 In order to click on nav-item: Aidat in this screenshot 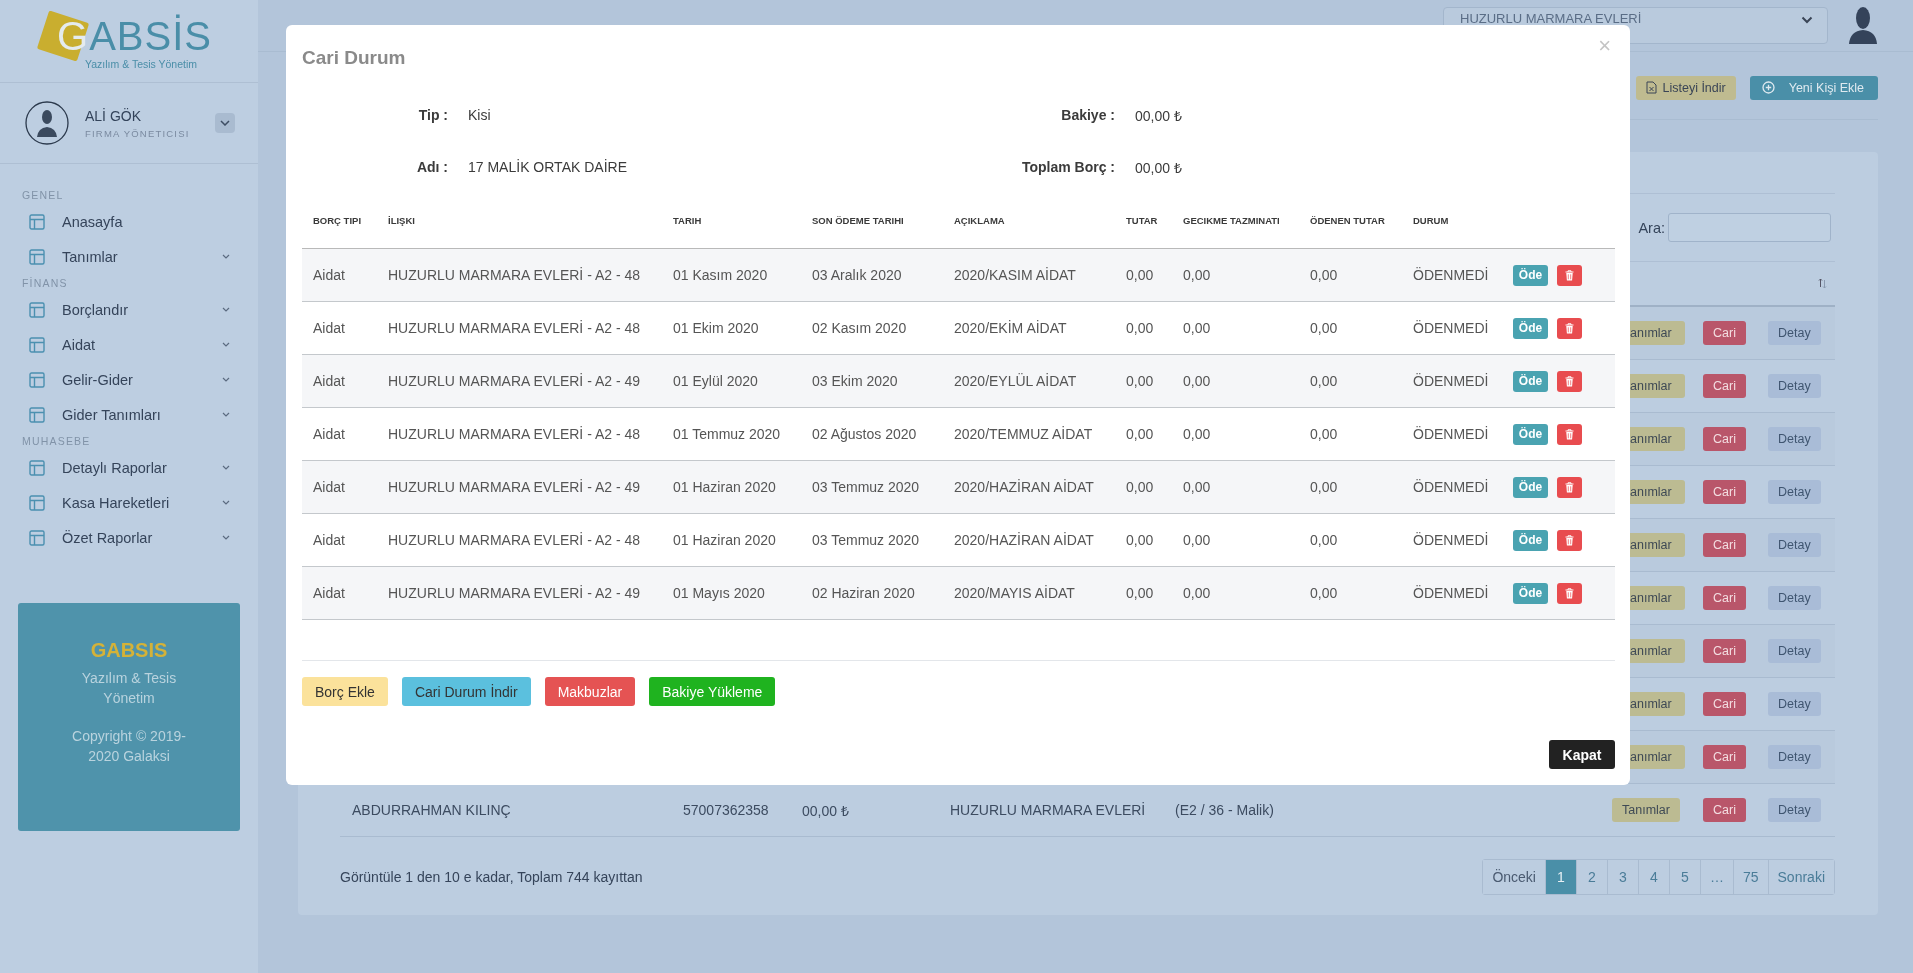, I will do `click(129, 344)`.